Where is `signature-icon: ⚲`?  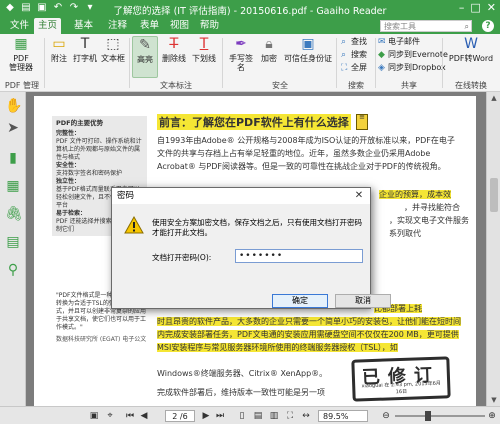 signature-icon: ⚲ is located at coordinates (13, 270).